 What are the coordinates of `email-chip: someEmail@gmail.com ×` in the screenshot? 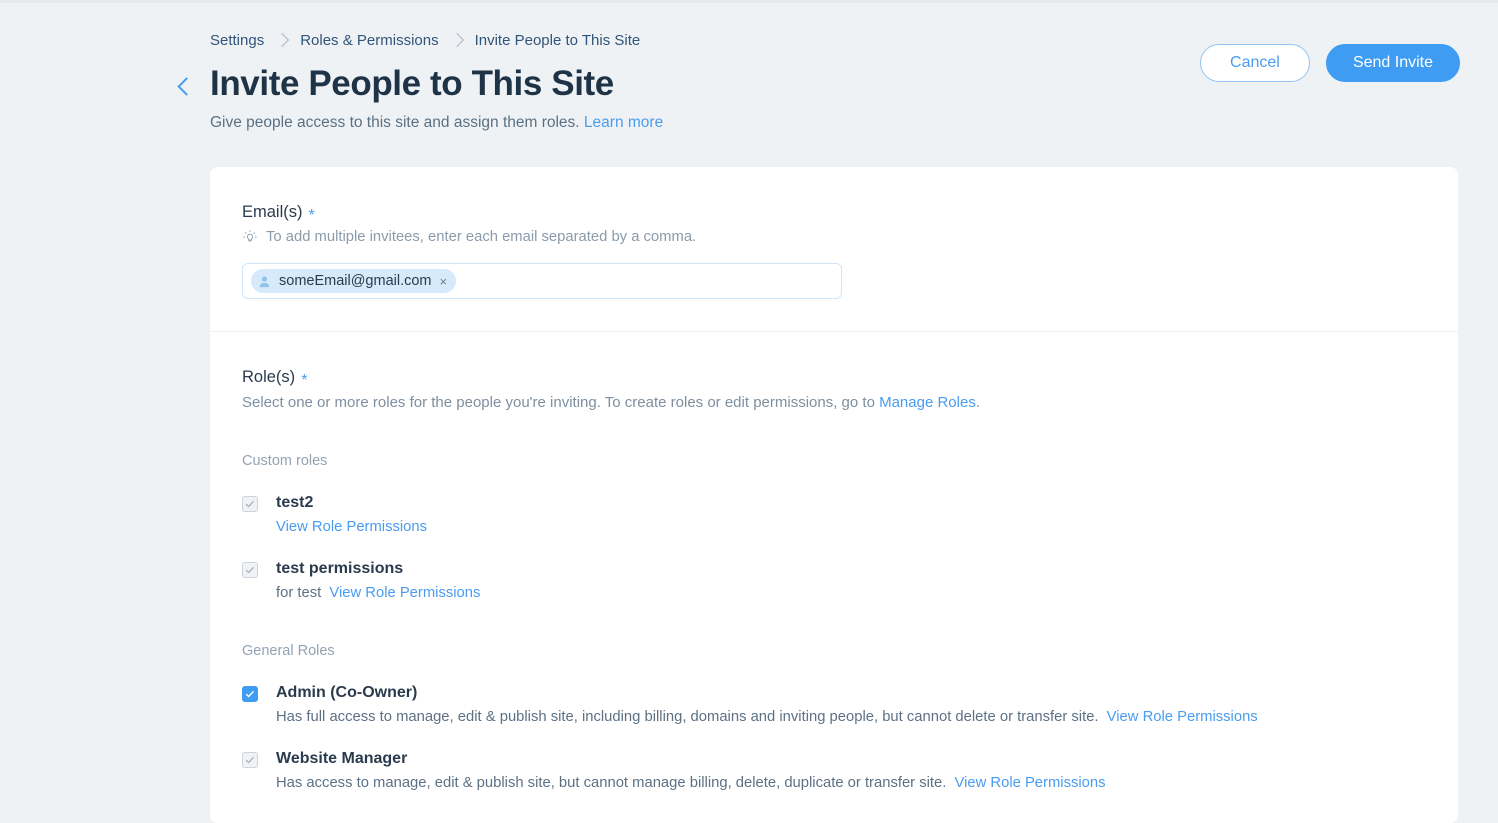 It's located at (354, 281).